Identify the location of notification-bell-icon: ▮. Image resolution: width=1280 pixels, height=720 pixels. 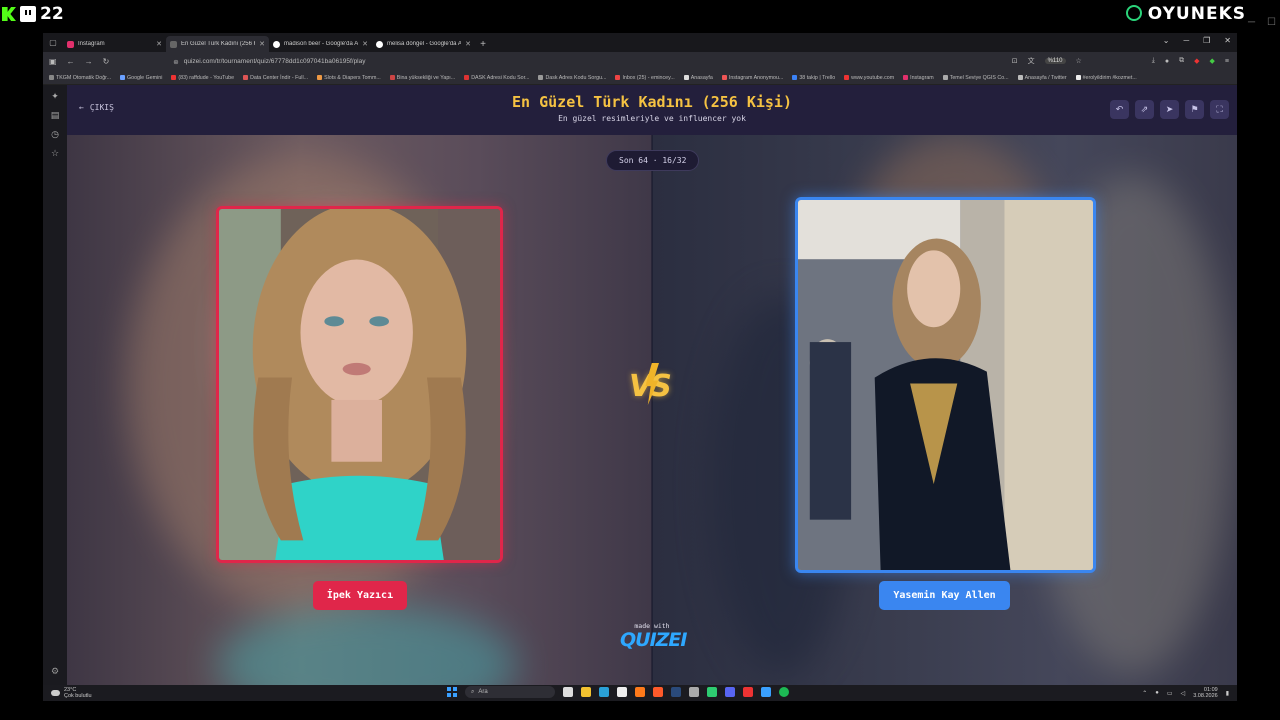
(1227, 693).